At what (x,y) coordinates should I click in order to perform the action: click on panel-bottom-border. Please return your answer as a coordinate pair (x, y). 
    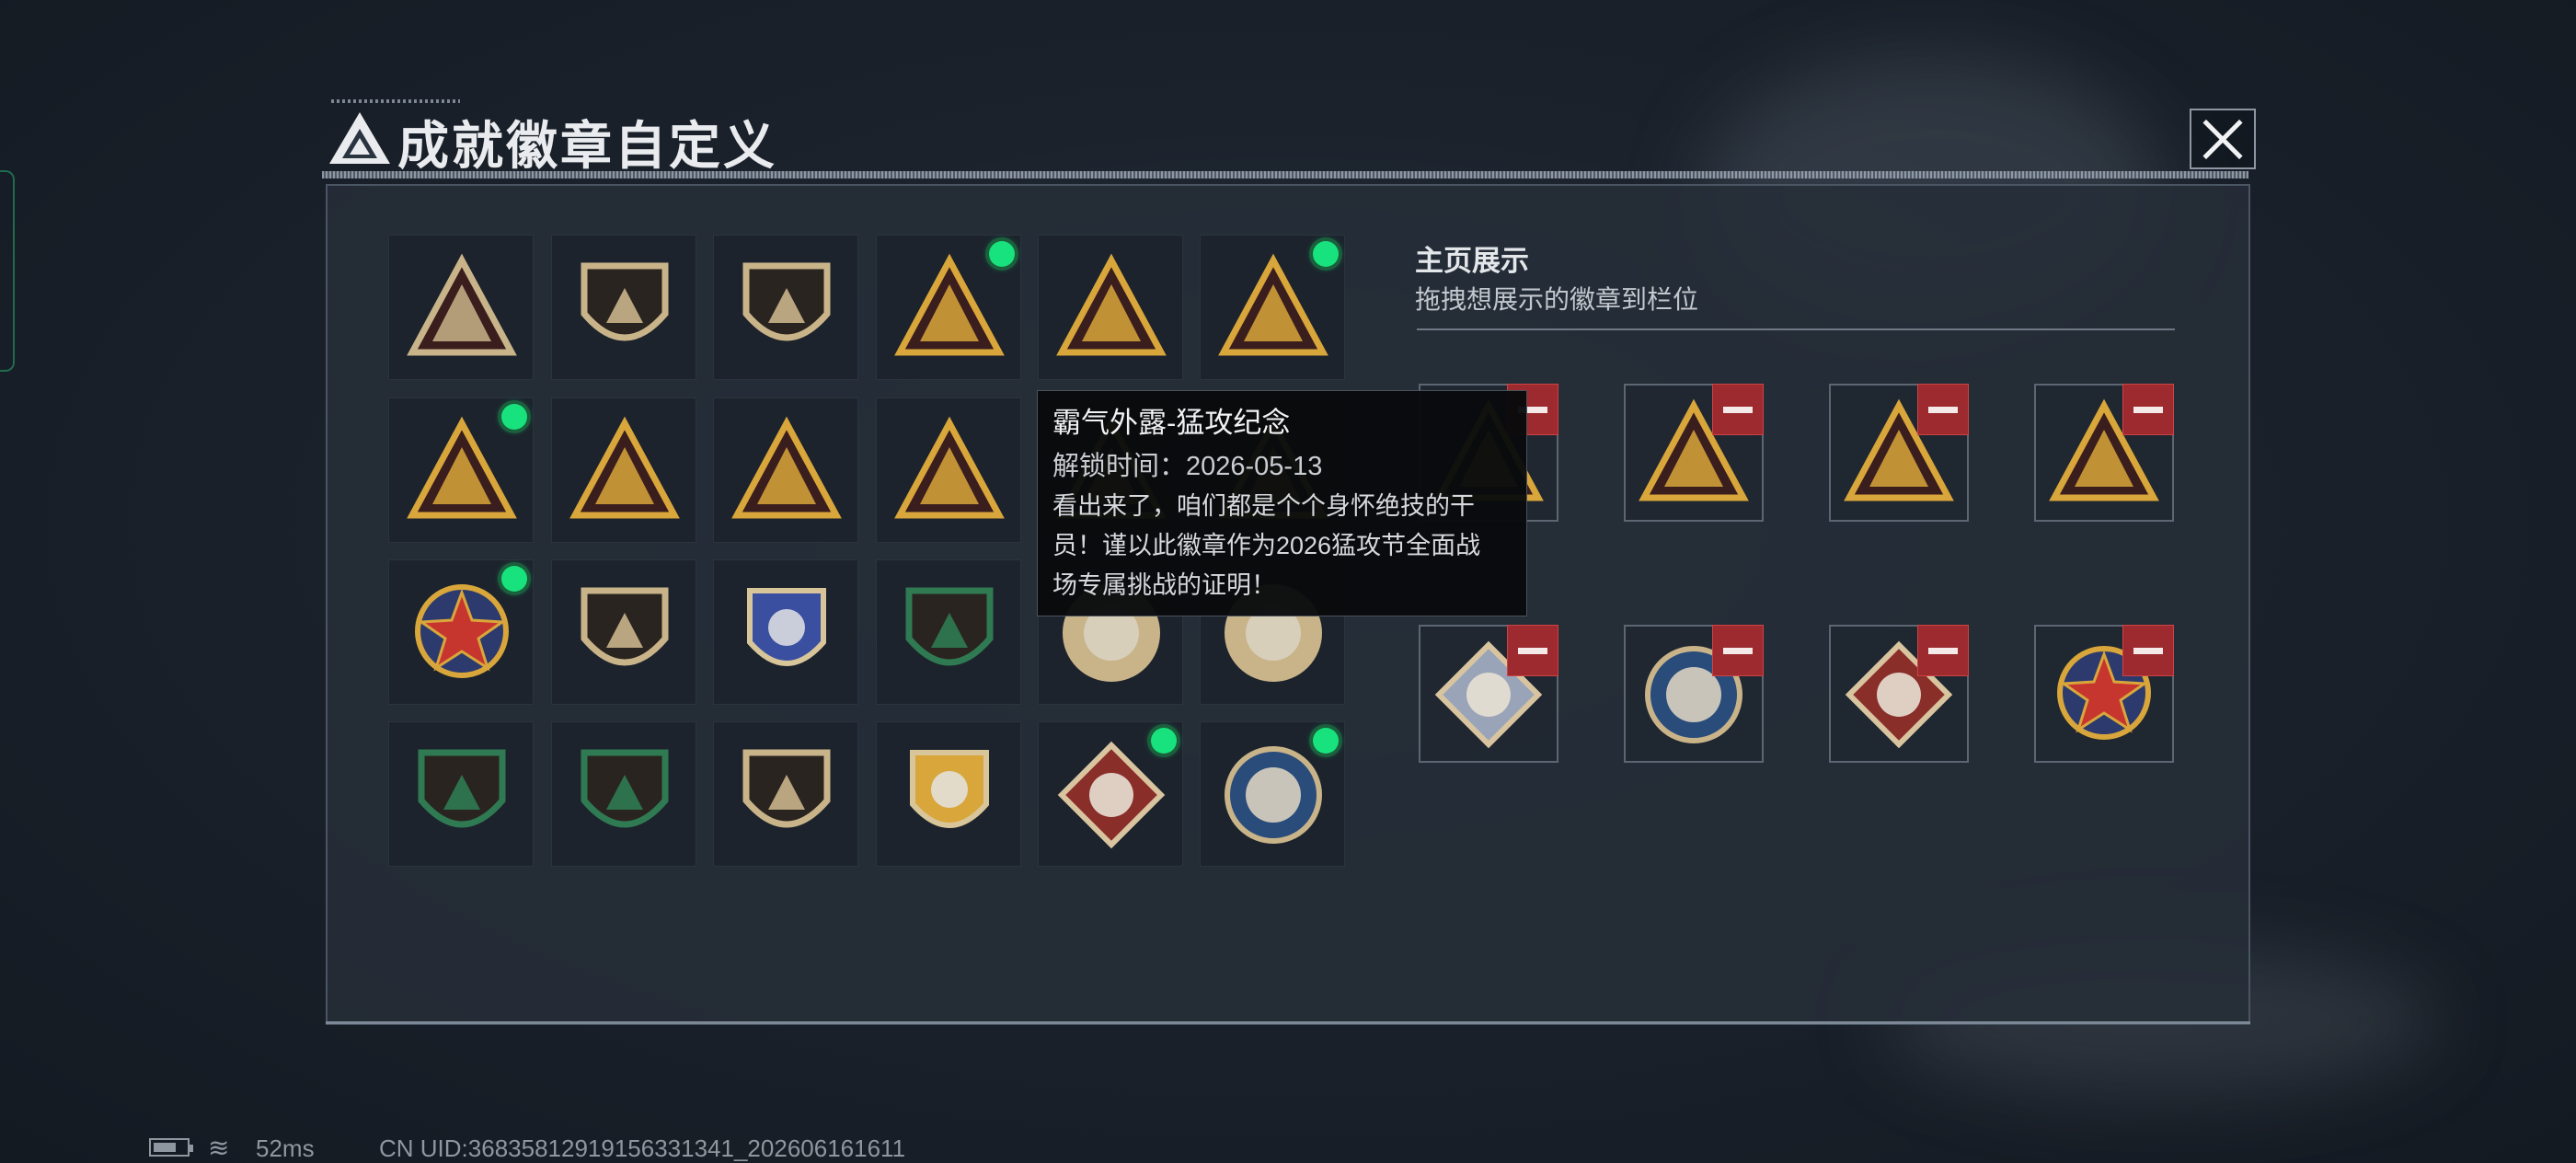
    Looking at the image, I should click on (1288, 1023).